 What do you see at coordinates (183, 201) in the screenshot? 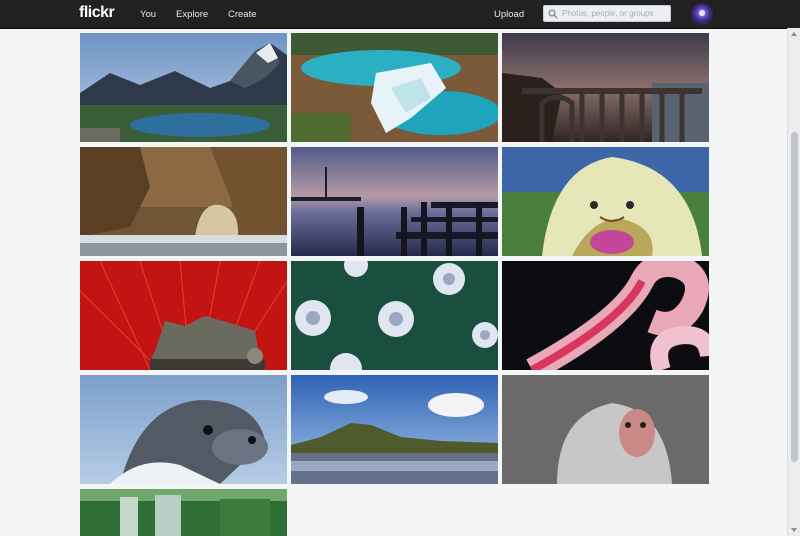
I see `photo-tile-sea-arch` at bounding box center [183, 201].